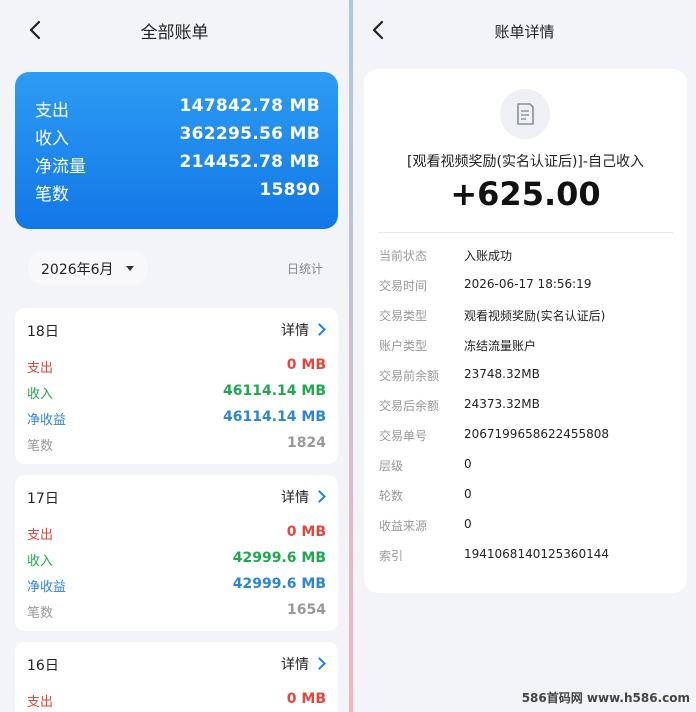 The height and width of the screenshot is (712, 696). I want to click on field-label: 轮数, so click(391, 496).